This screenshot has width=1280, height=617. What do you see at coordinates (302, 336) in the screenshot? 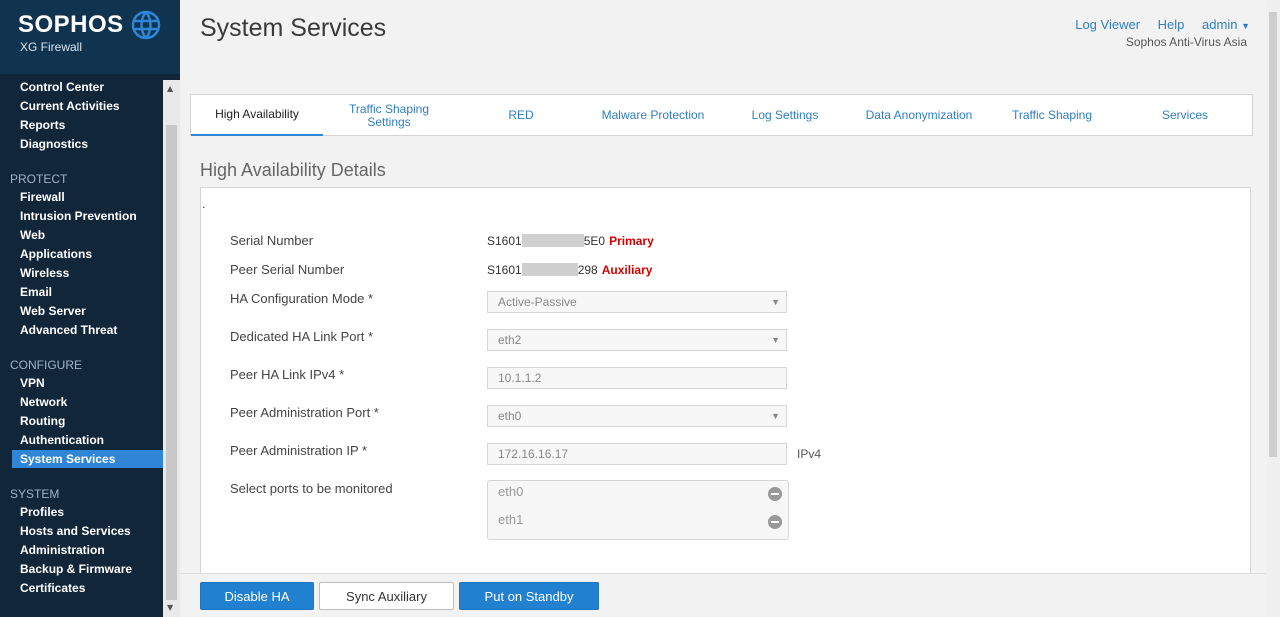
I see `ha-link-port-label: Dedicated HA Link Port *` at bounding box center [302, 336].